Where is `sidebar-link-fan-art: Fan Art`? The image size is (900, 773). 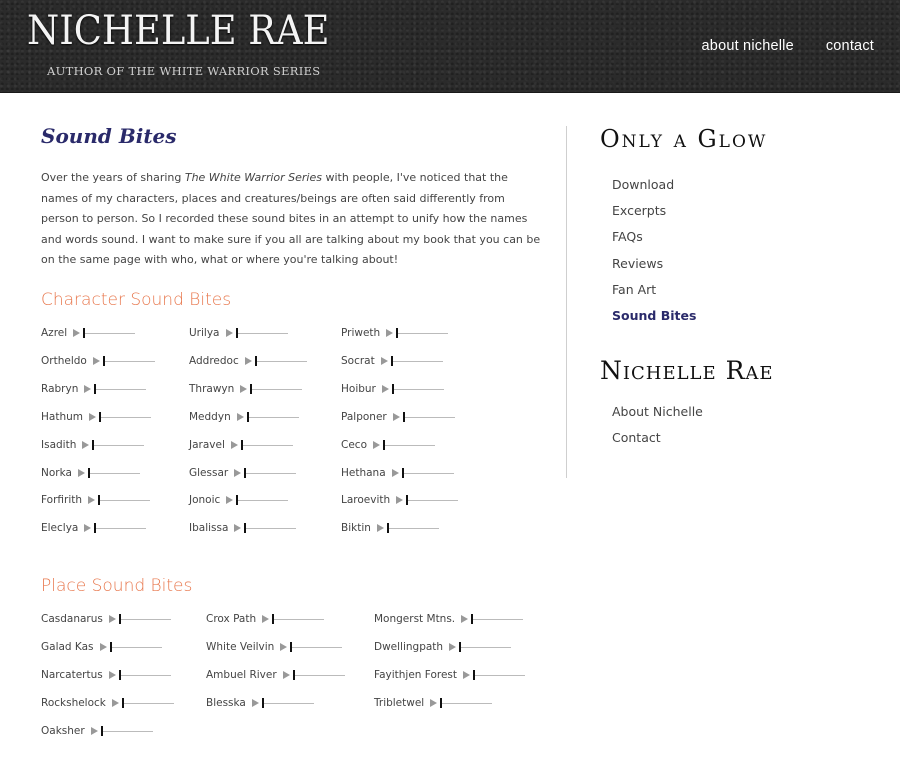 sidebar-link-fan-art: Fan Art is located at coordinates (634, 289).